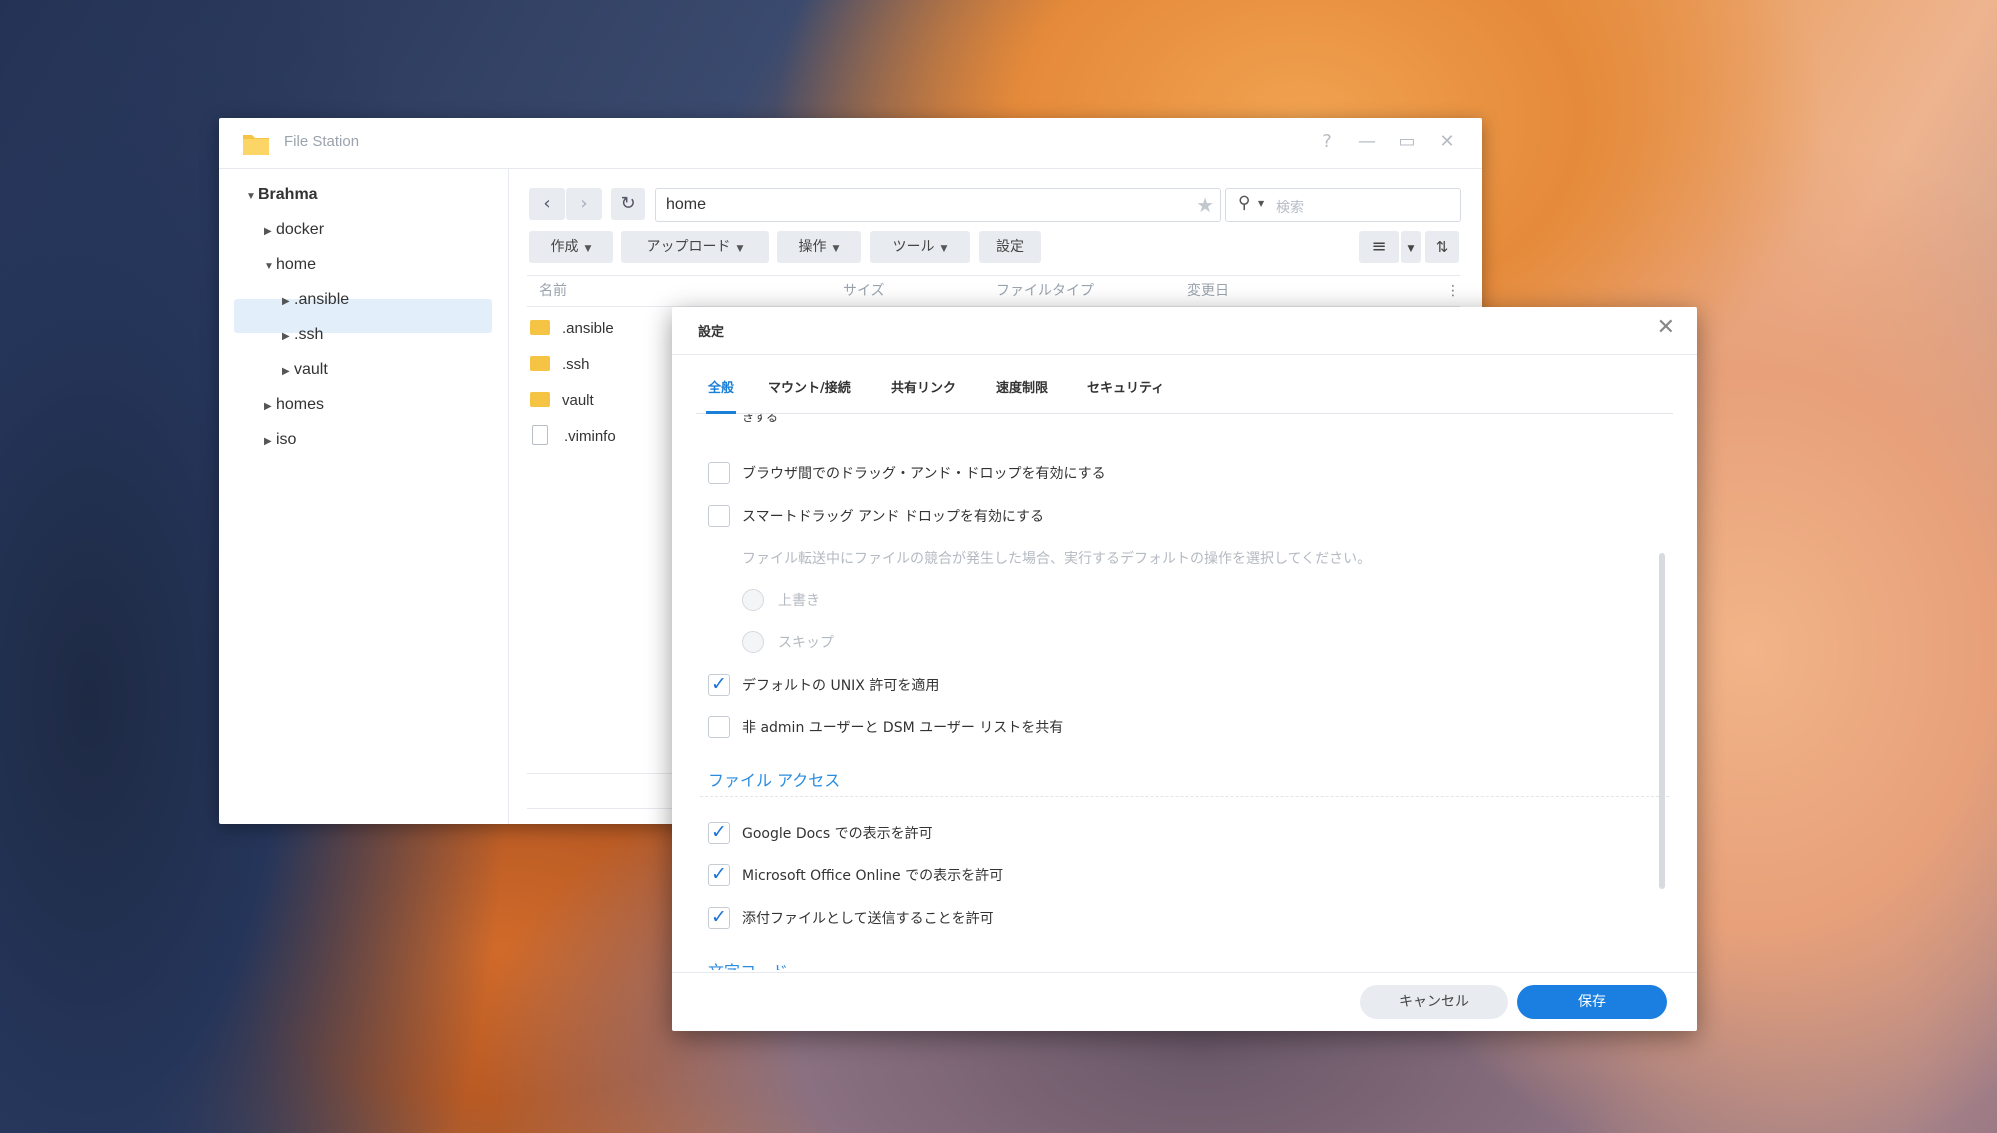 This screenshot has width=1997, height=1133. What do you see at coordinates (920, 247) in the screenshot?
I see `tools-button: ツール ▼` at bounding box center [920, 247].